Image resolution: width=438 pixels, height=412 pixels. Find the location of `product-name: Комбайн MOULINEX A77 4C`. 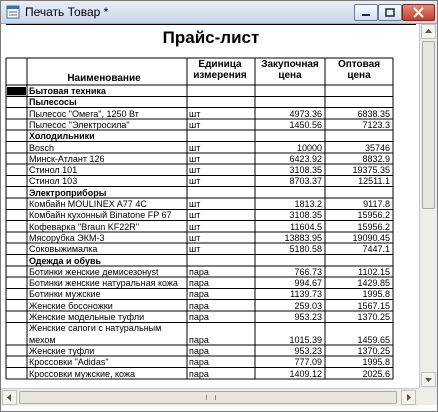

product-name: Комбайн MOULINEX A77 4C is located at coordinates (88, 204).